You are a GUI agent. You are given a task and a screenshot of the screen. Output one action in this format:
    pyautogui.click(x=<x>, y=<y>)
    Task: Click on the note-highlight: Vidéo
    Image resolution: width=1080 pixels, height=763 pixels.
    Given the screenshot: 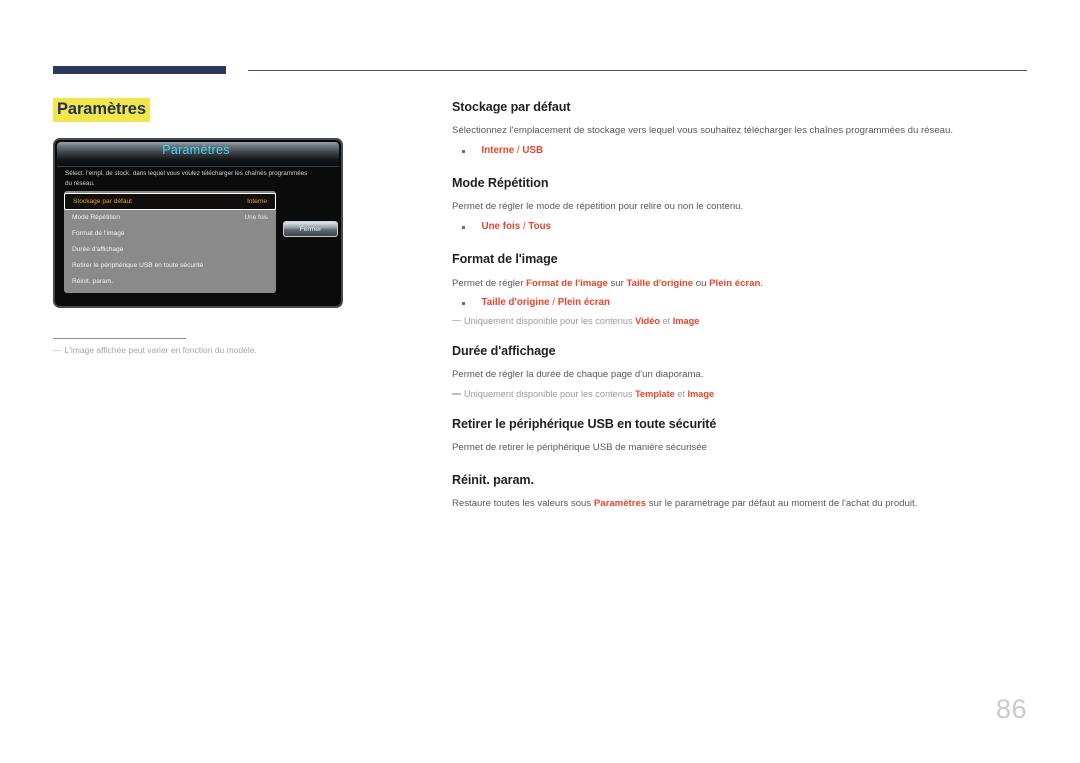 What is the action you would take?
    pyautogui.click(x=647, y=320)
    